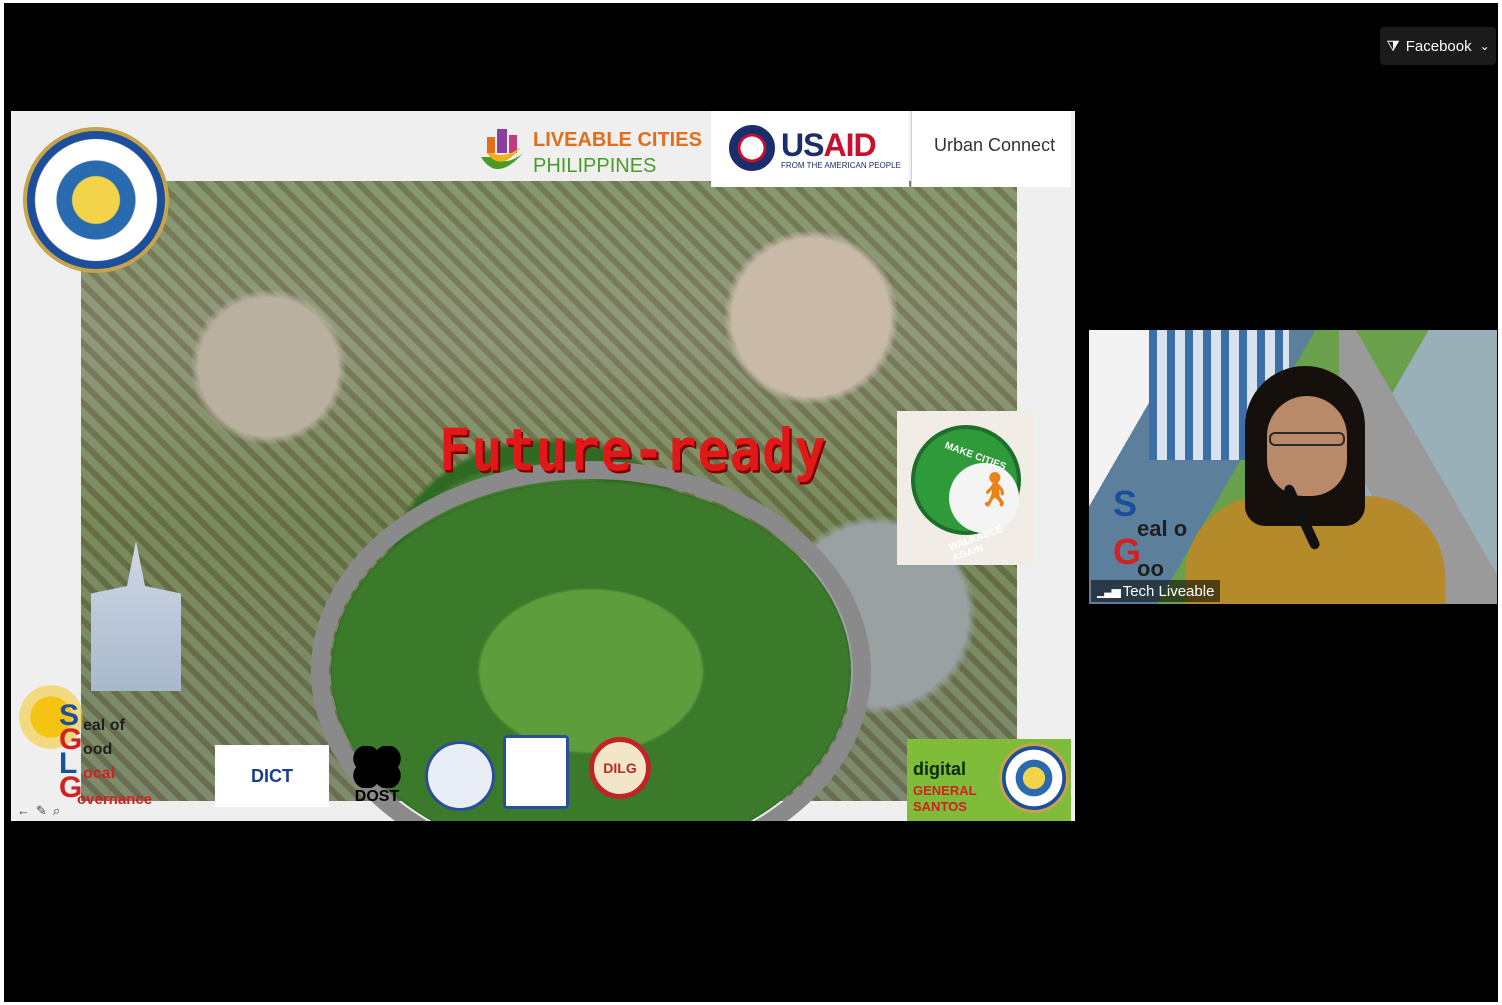 The height and width of the screenshot is (1005, 1502). What do you see at coordinates (99, 773) in the screenshot?
I see `sglg-word-local: ocal` at bounding box center [99, 773].